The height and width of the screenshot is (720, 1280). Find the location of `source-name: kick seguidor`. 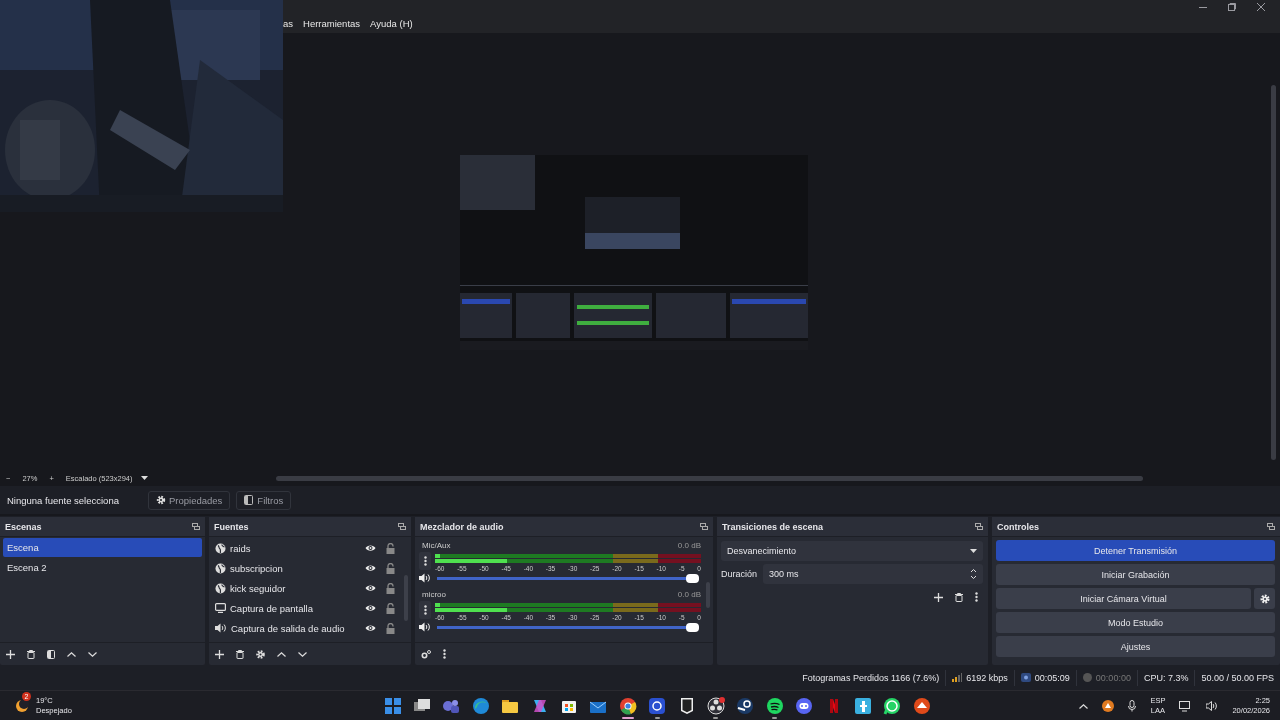

source-name: kick seguidor is located at coordinates (295, 588).